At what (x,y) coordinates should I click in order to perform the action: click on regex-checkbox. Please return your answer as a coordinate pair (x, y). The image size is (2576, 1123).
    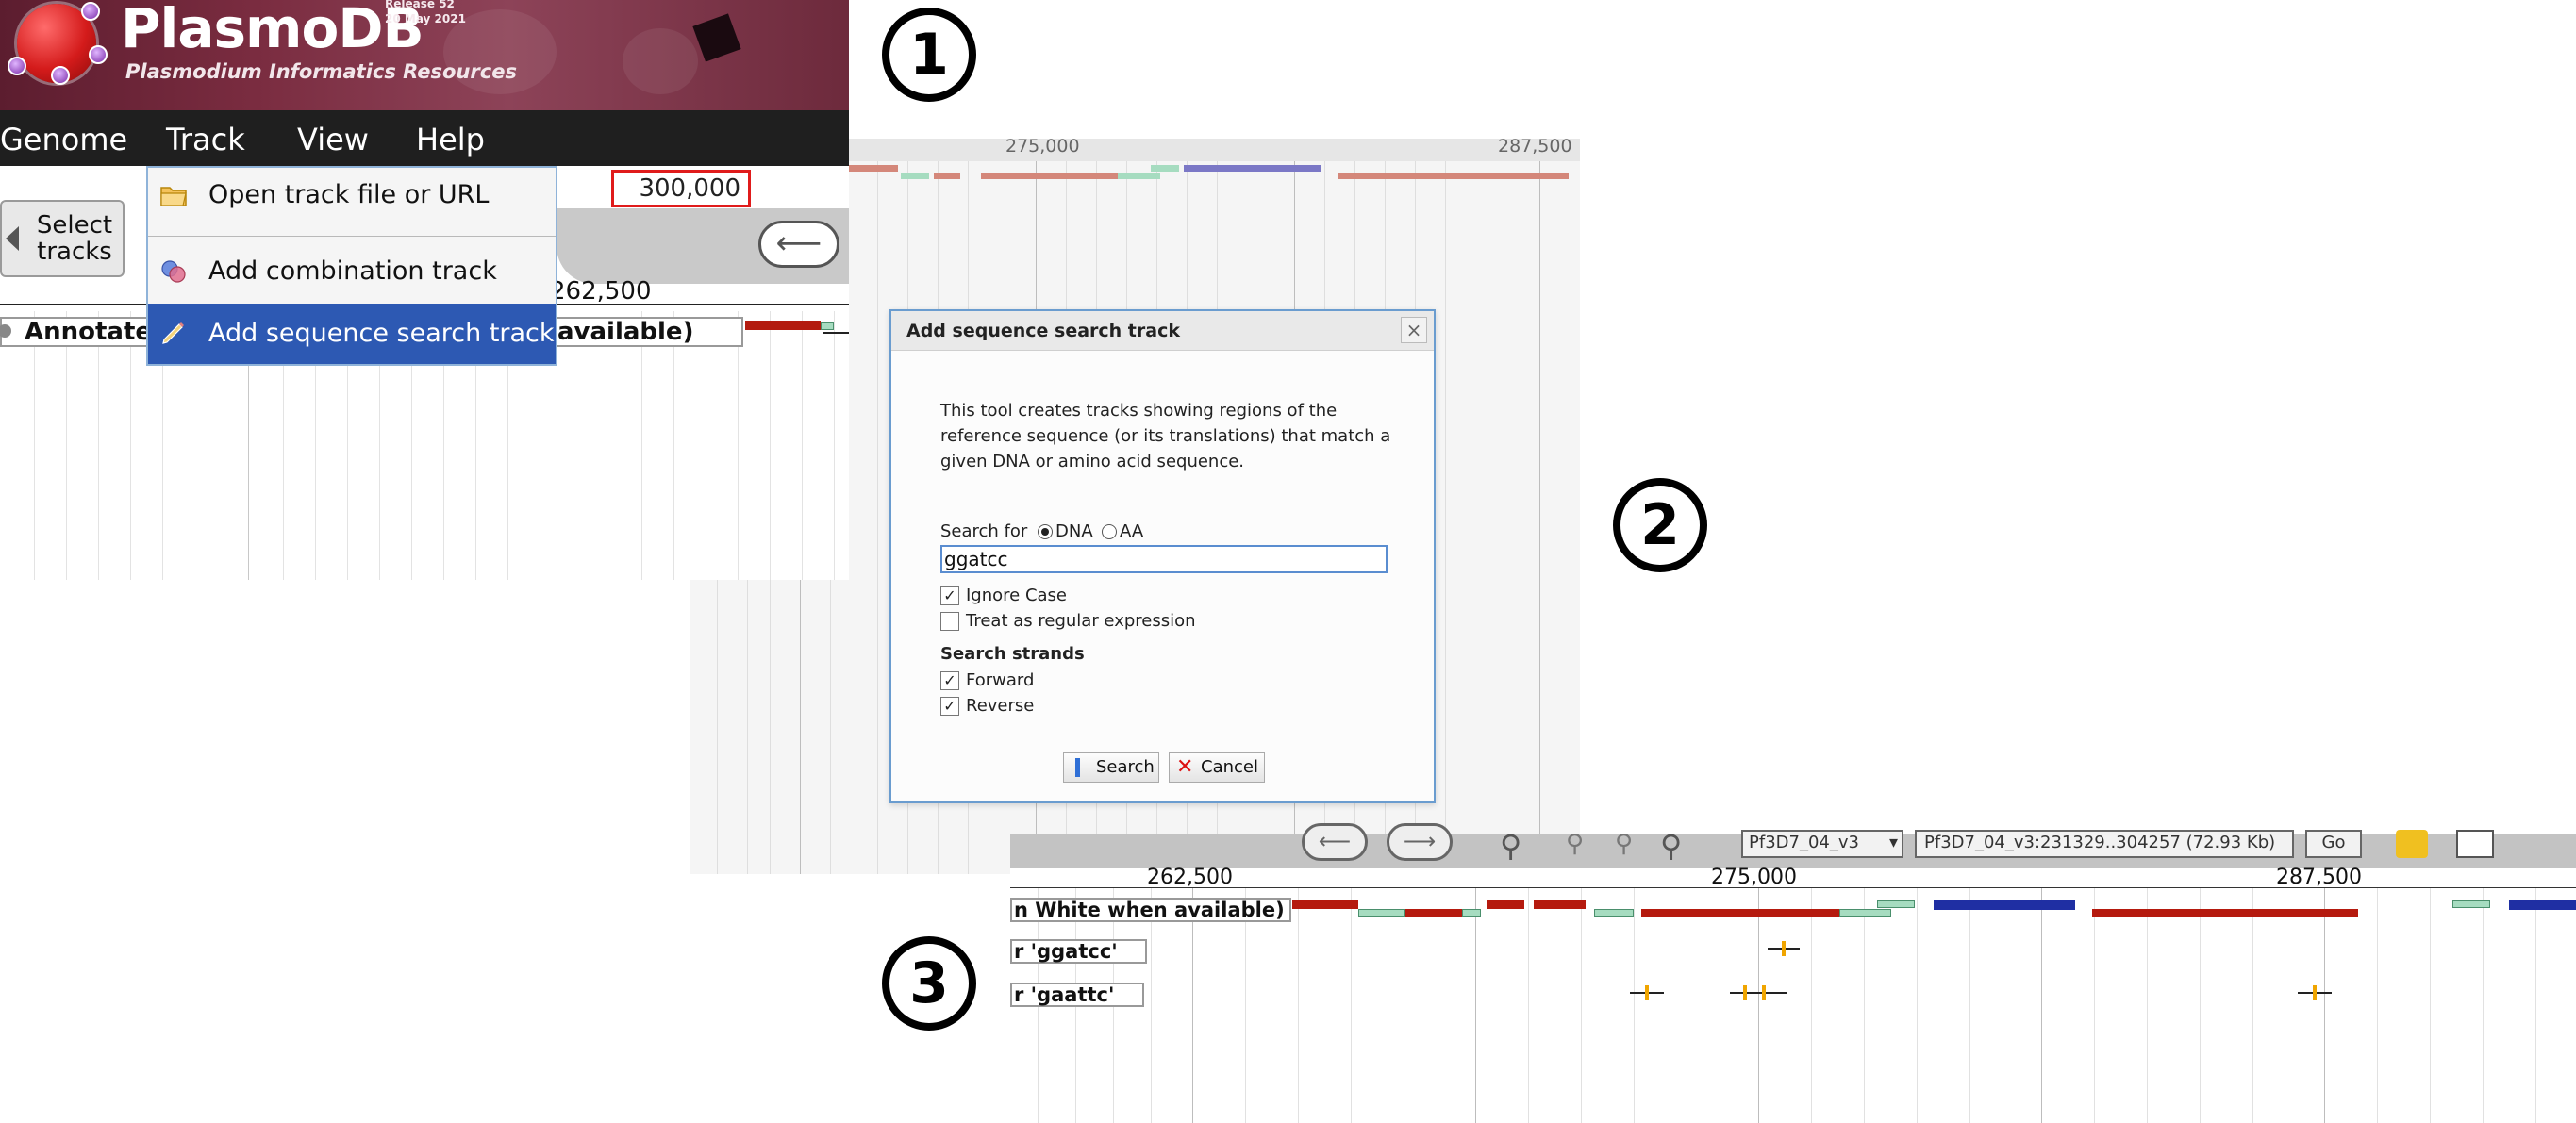
    Looking at the image, I should click on (950, 621).